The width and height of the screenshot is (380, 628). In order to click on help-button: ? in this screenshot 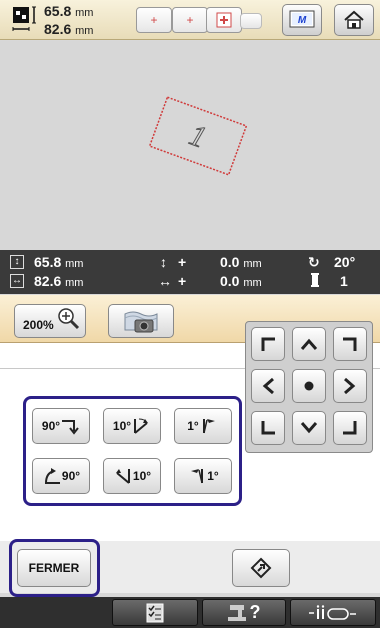, I will do `click(244, 612)`.